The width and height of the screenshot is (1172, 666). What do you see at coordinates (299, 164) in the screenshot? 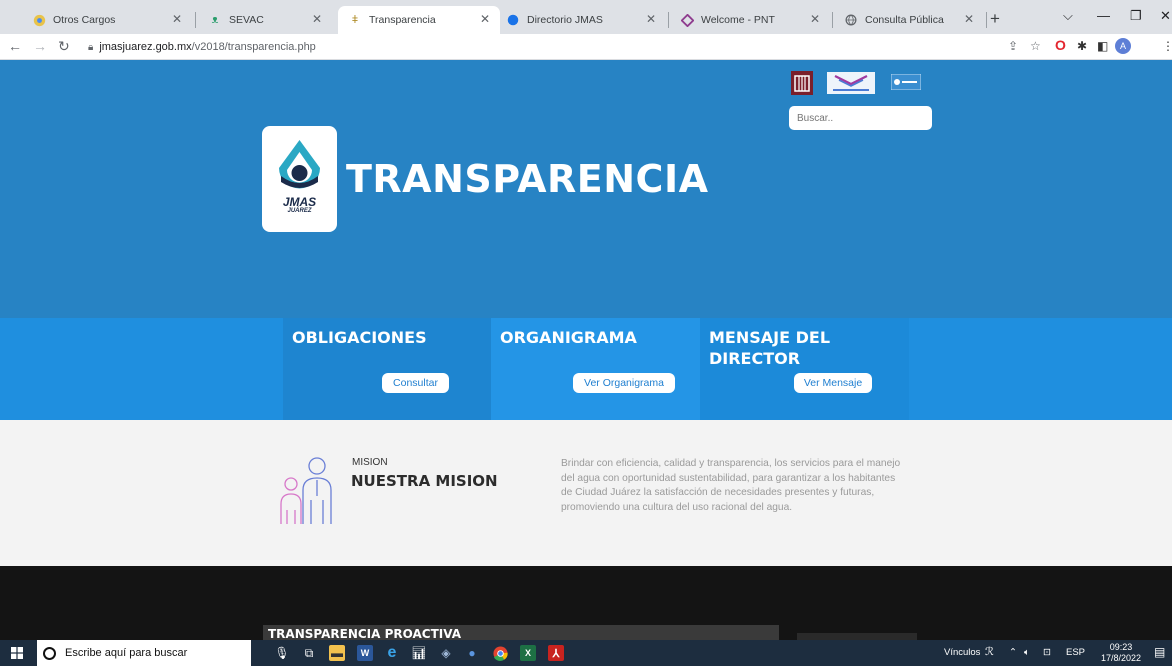
I see `water-drop-logo-icon` at bounding box center [299, 164].